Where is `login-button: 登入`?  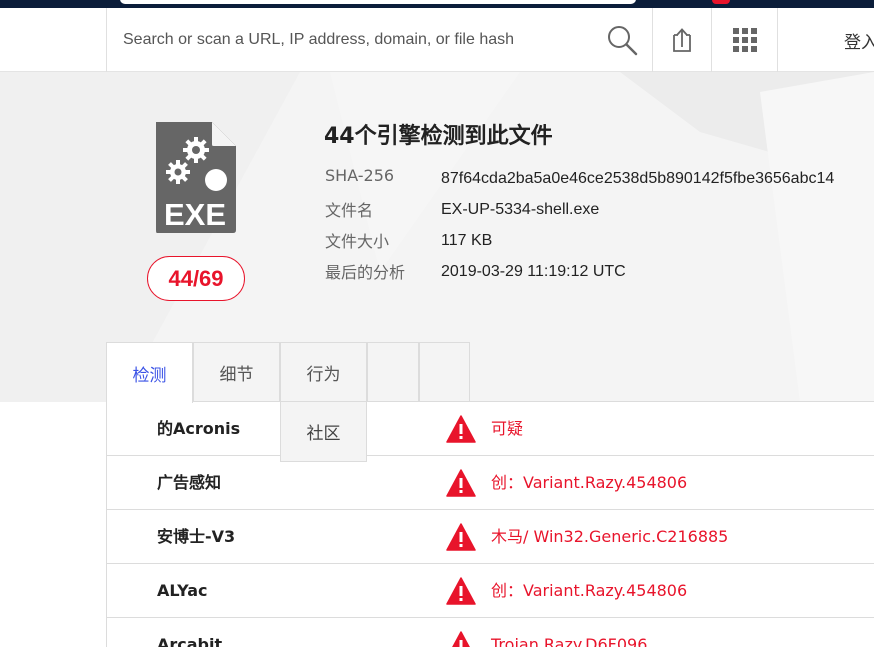 login-button: 登入 is located at coordinates (825, 40).